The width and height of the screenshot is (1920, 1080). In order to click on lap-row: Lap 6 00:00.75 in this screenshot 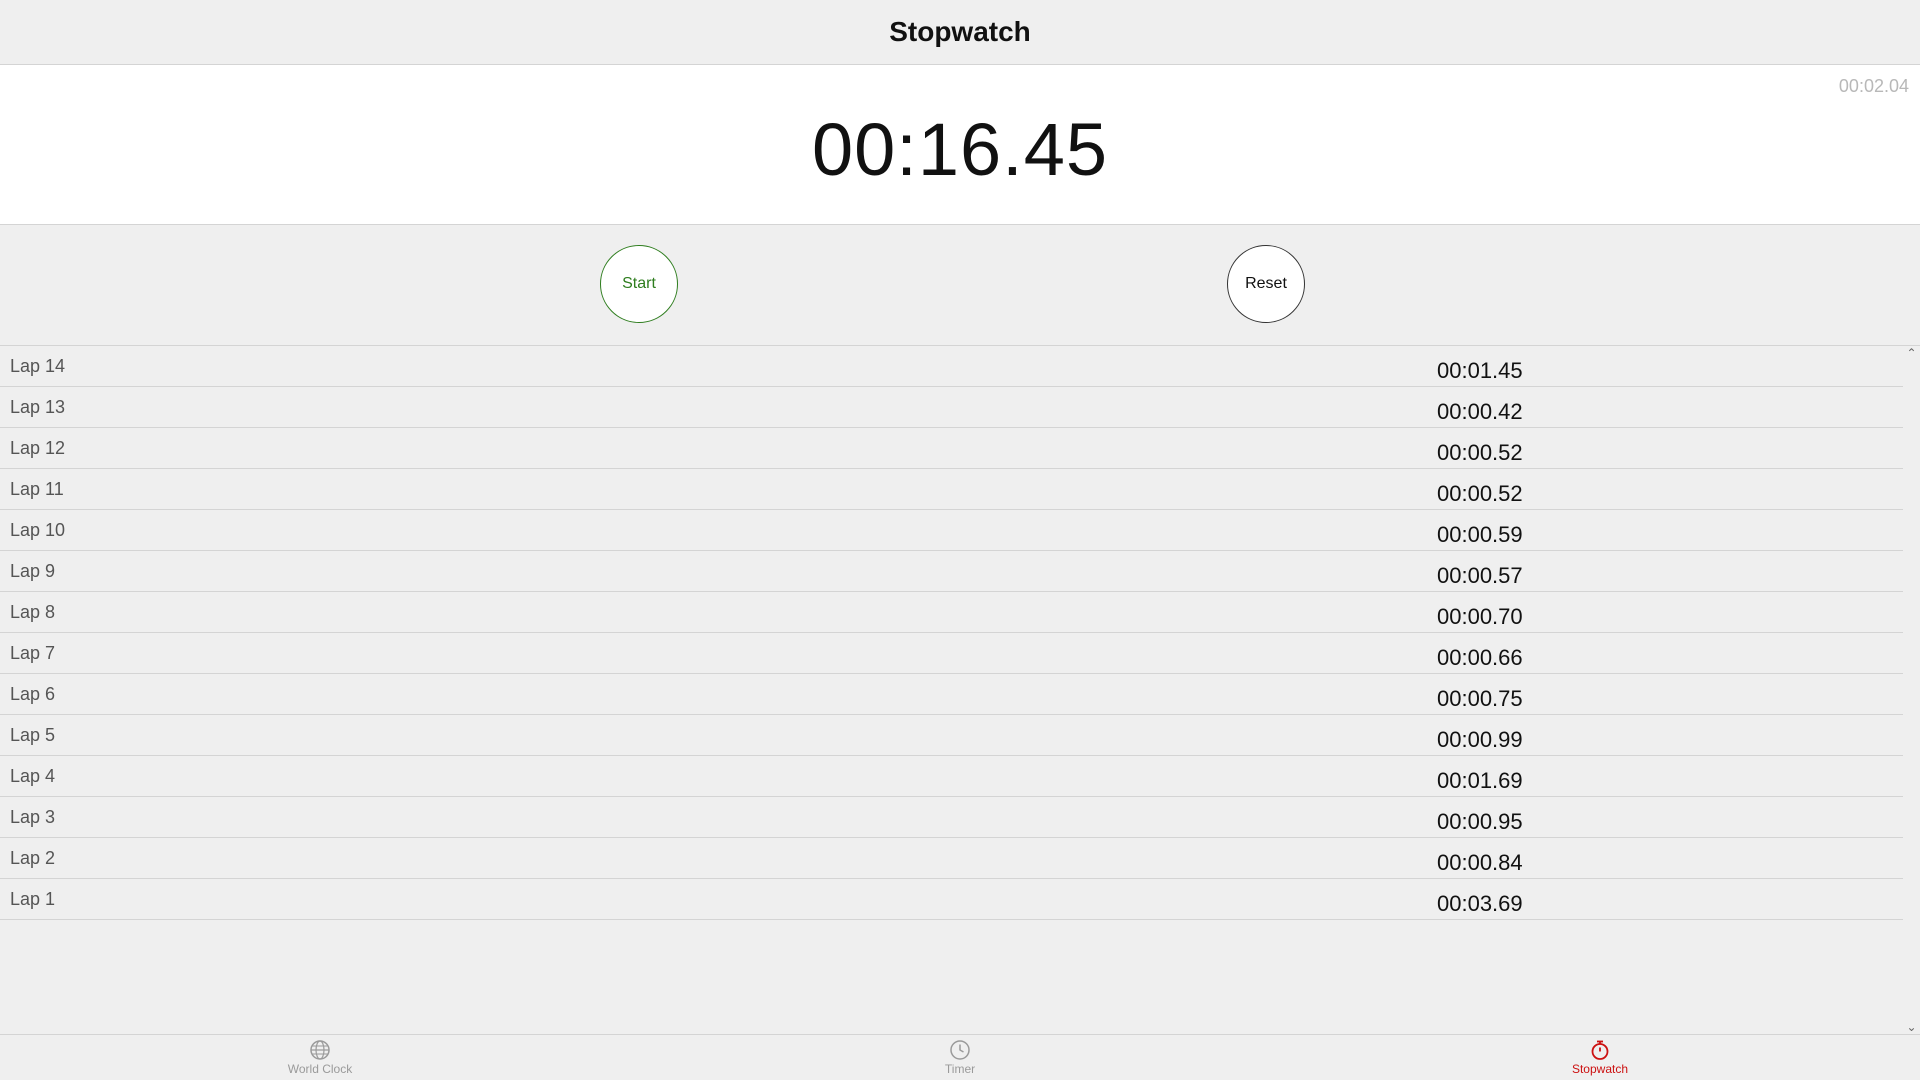, I will do `click(951, 694)`.